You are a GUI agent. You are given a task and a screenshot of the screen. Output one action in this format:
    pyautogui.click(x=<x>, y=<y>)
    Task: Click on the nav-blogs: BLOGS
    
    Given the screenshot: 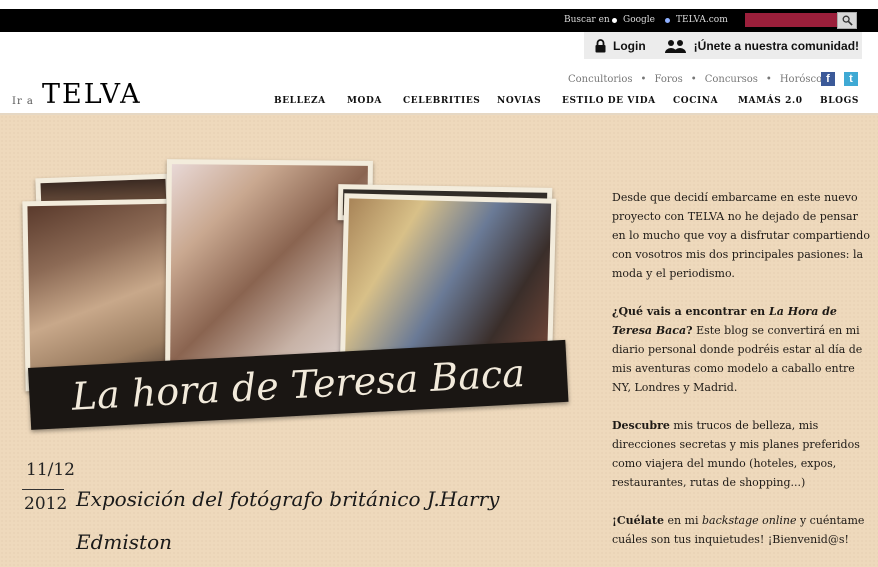 What is the action you would take?
    pyautogui.click(x=840, y=101)
    